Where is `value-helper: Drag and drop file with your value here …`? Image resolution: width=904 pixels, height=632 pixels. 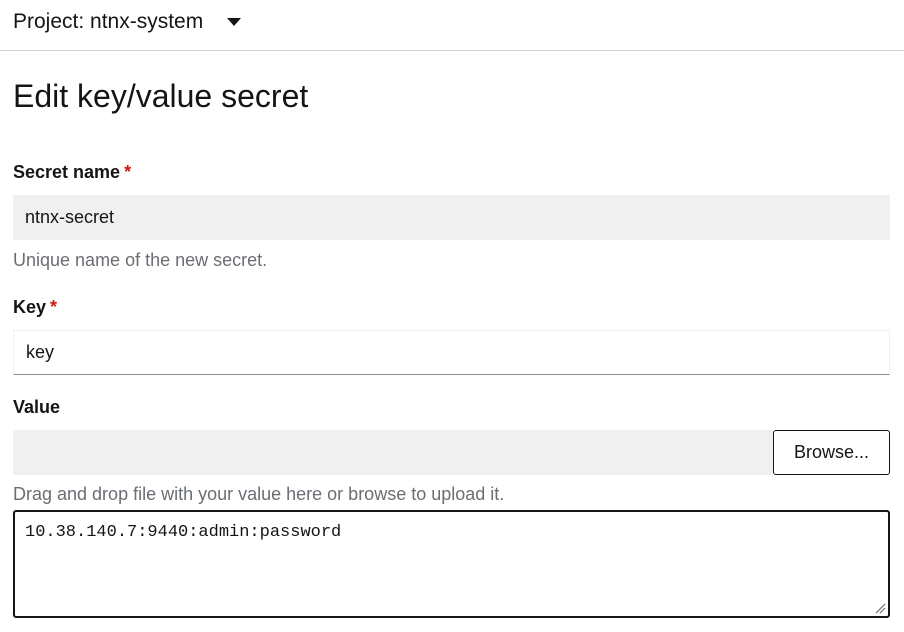 value-helper: Drag and drop file with your value here … is located at coordinates (259, 494).